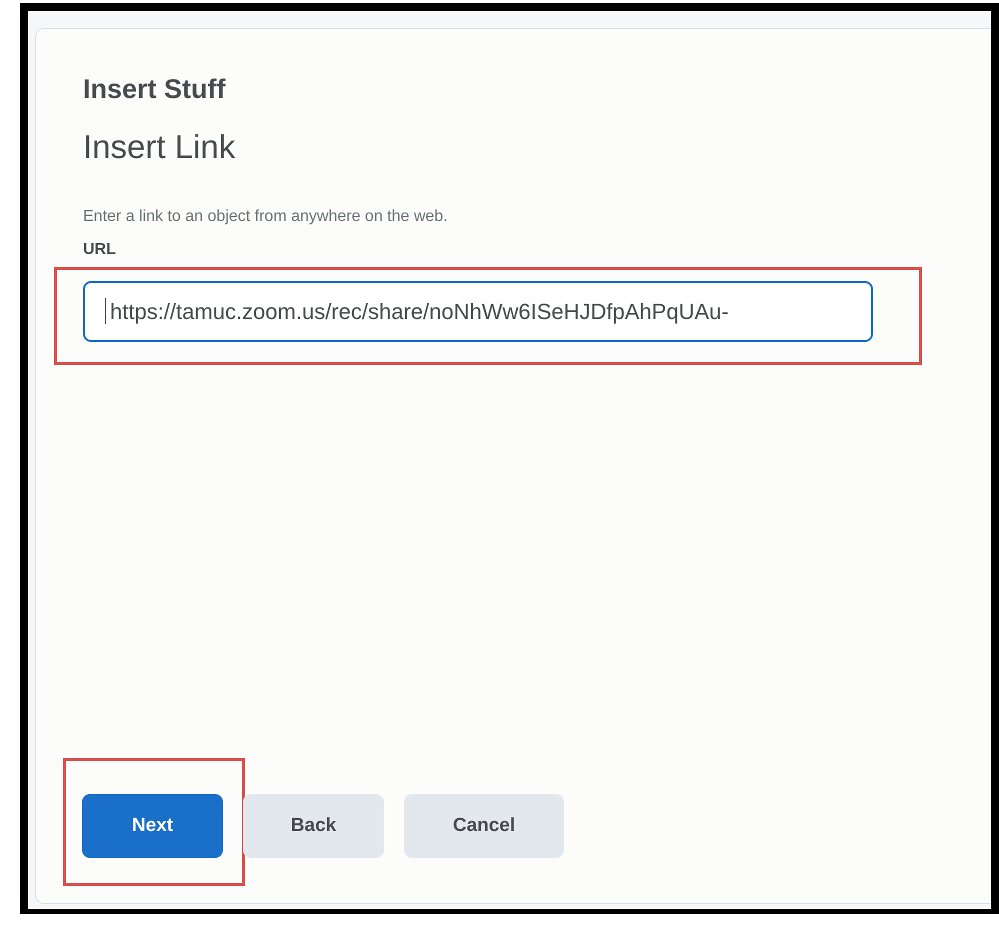  What do you see at coordinates (105, 311) in the screenshot?
I see `text-cursor` at bounding box center [105, 311].